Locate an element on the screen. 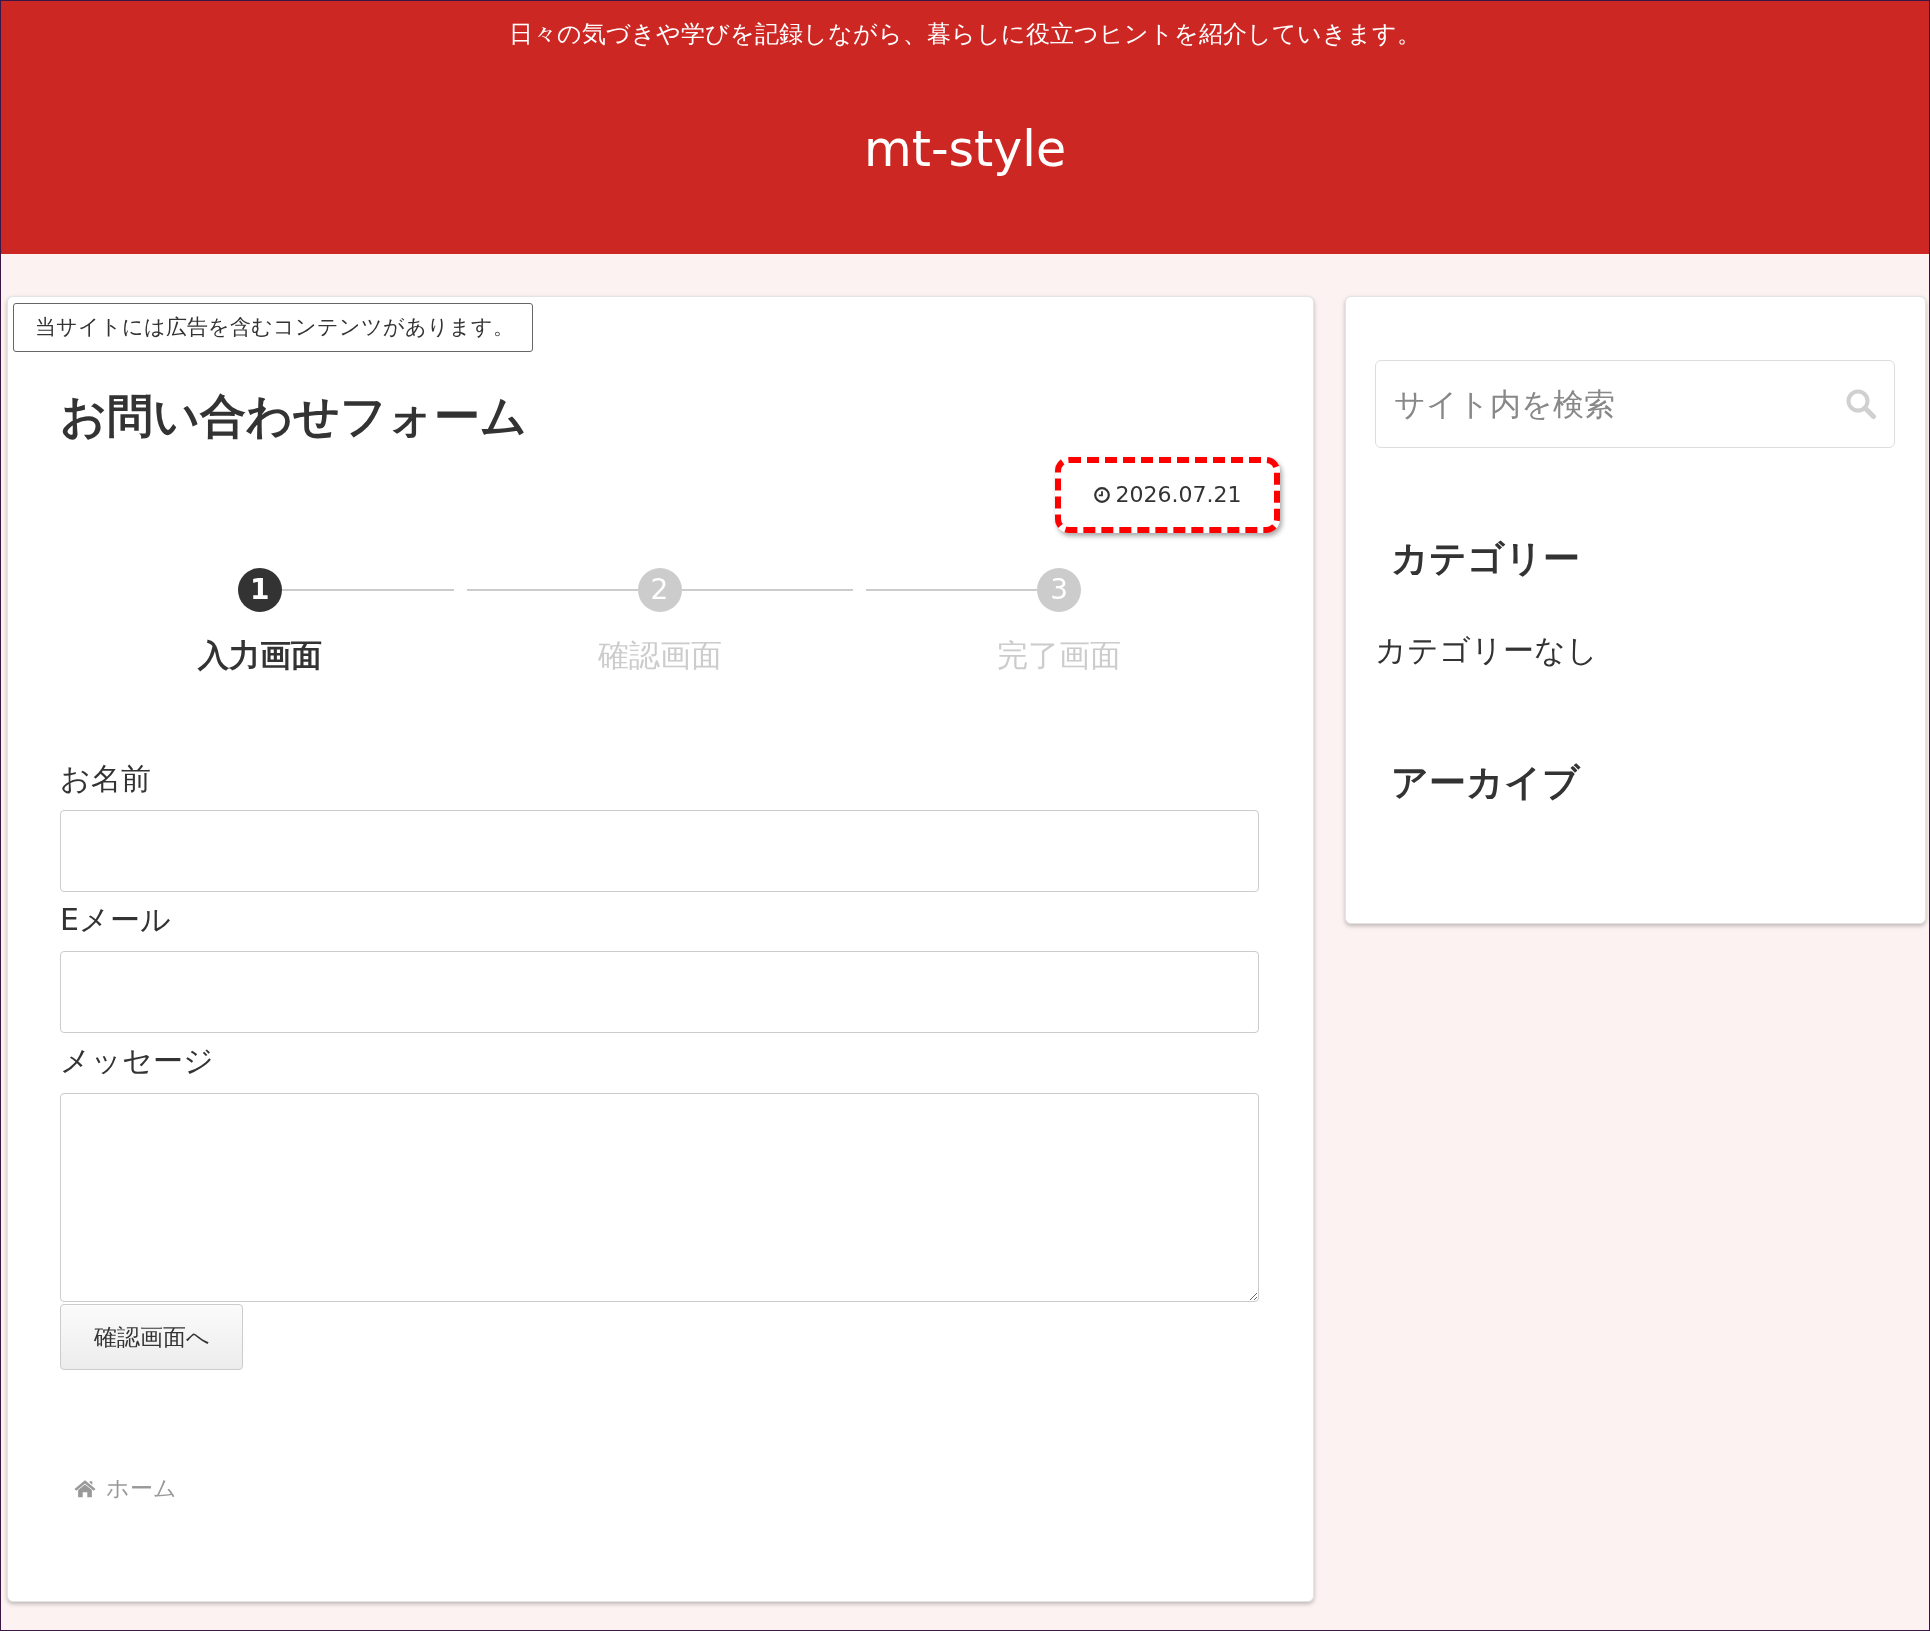 This screenshot has height=1631, width=1930. widget-text: カテゴリーなし is located at coordinates (1486, 650).